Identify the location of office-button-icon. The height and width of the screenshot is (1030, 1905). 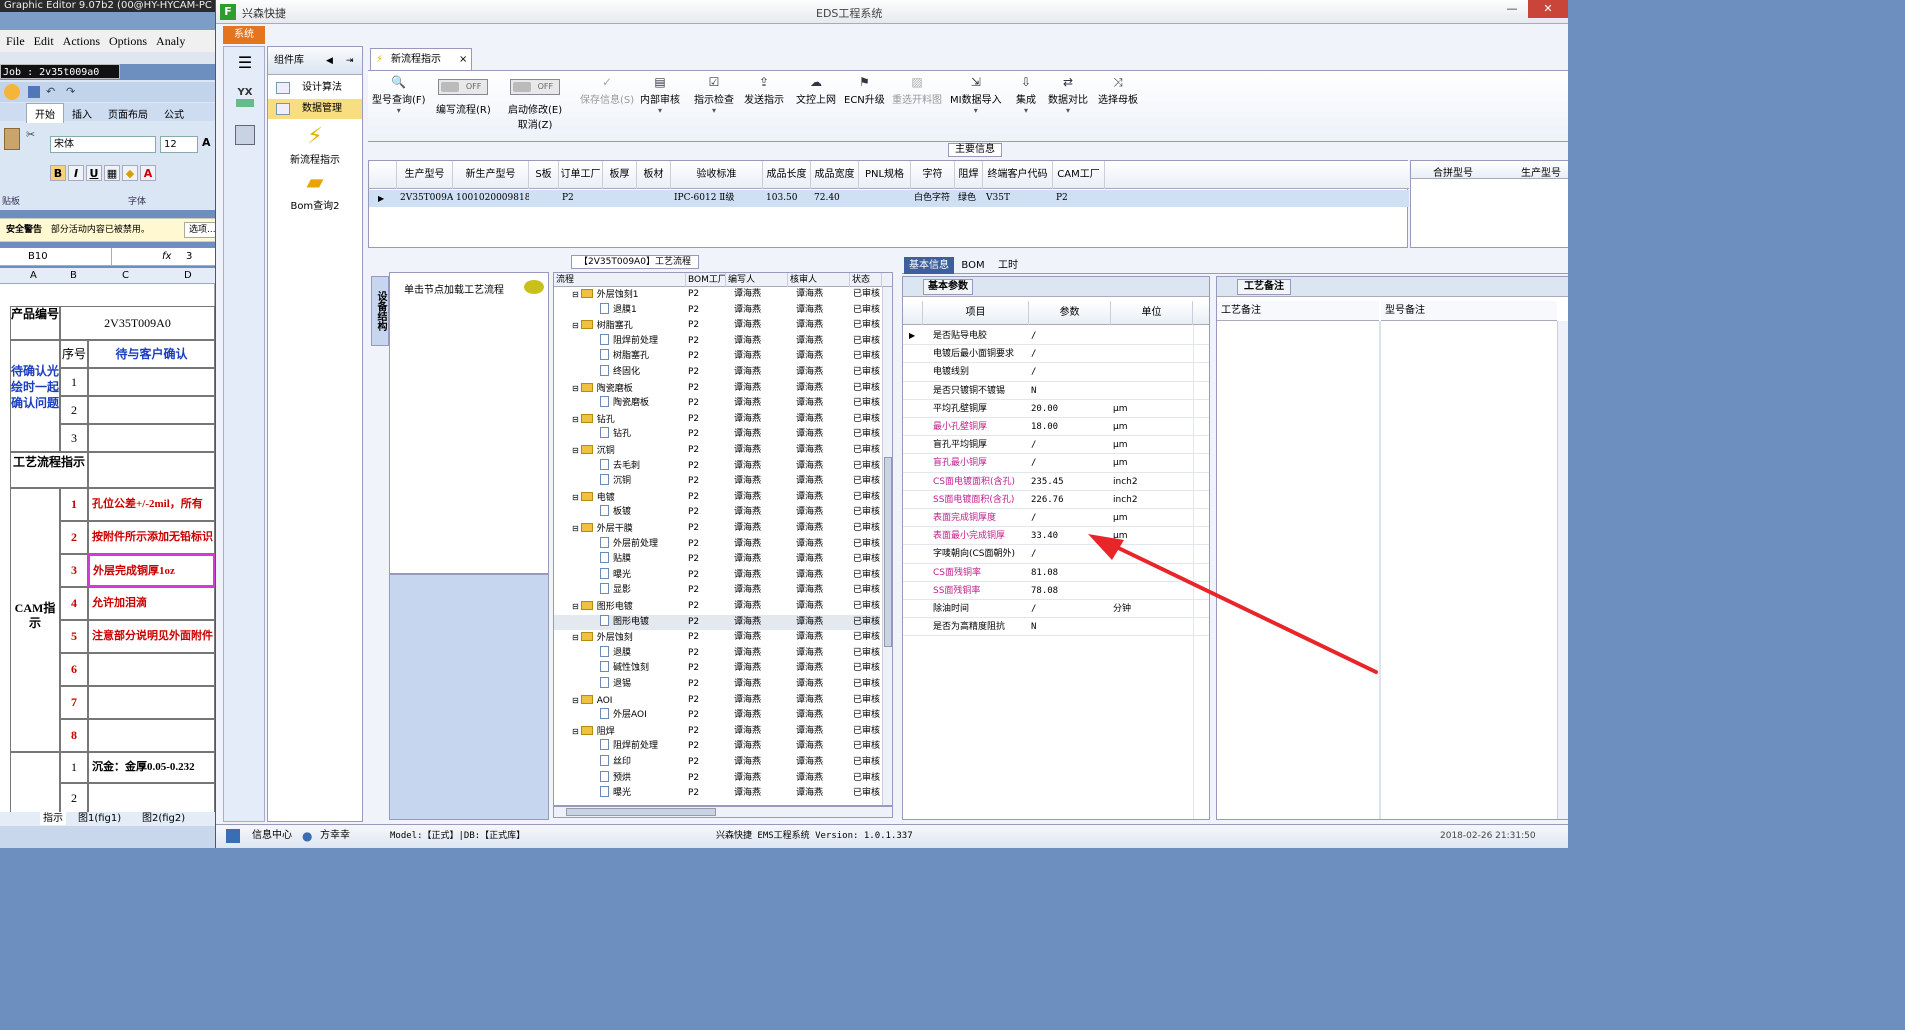
(12, 92).